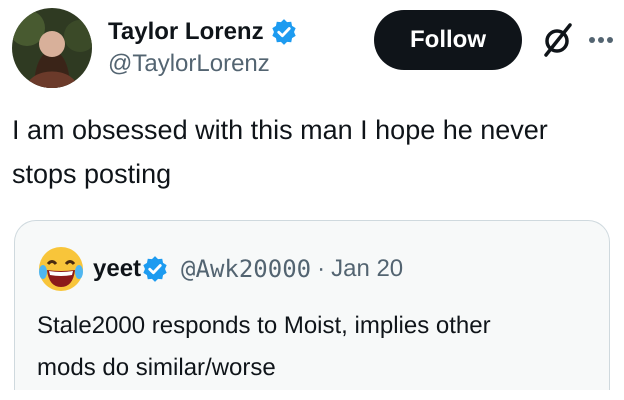 The image size is (624, 400). Describe the element at coordinates (448, 40) in the screenshot. I see `follow-button: Follow` at that location.